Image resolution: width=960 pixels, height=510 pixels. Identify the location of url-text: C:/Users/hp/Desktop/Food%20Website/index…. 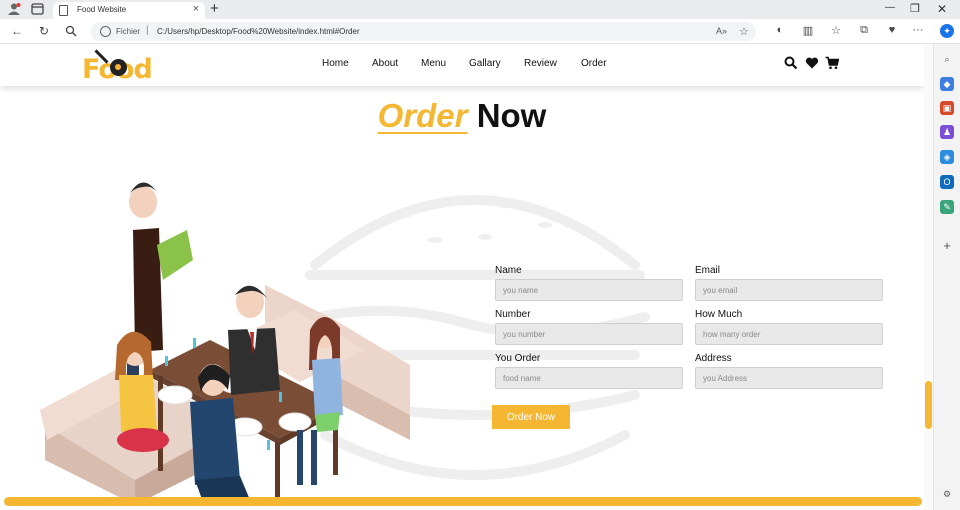
(258, 31).